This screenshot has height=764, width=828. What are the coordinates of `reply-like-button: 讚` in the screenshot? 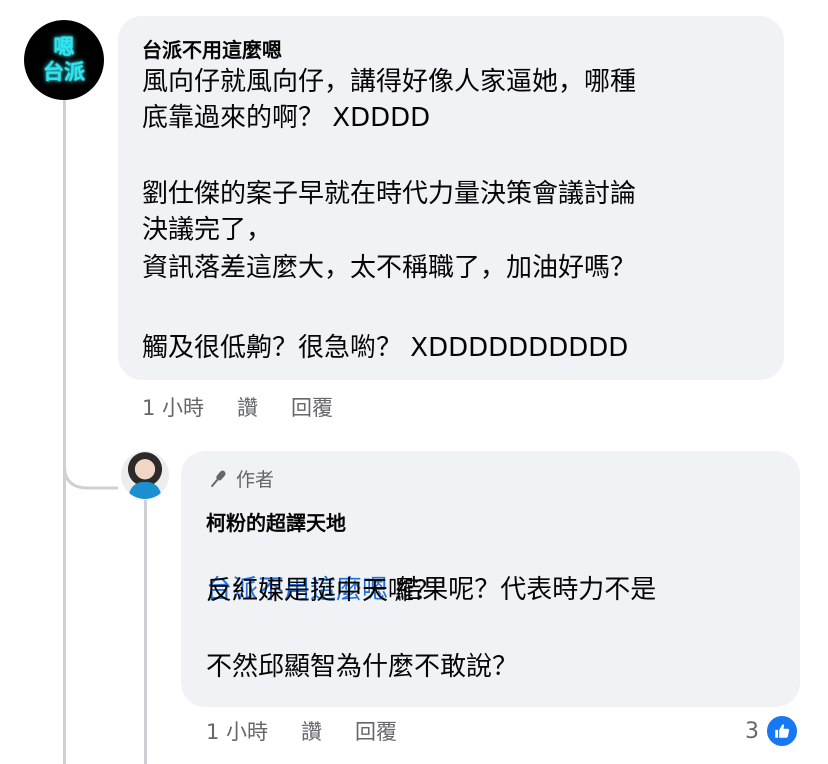 It's located at (311, 731).